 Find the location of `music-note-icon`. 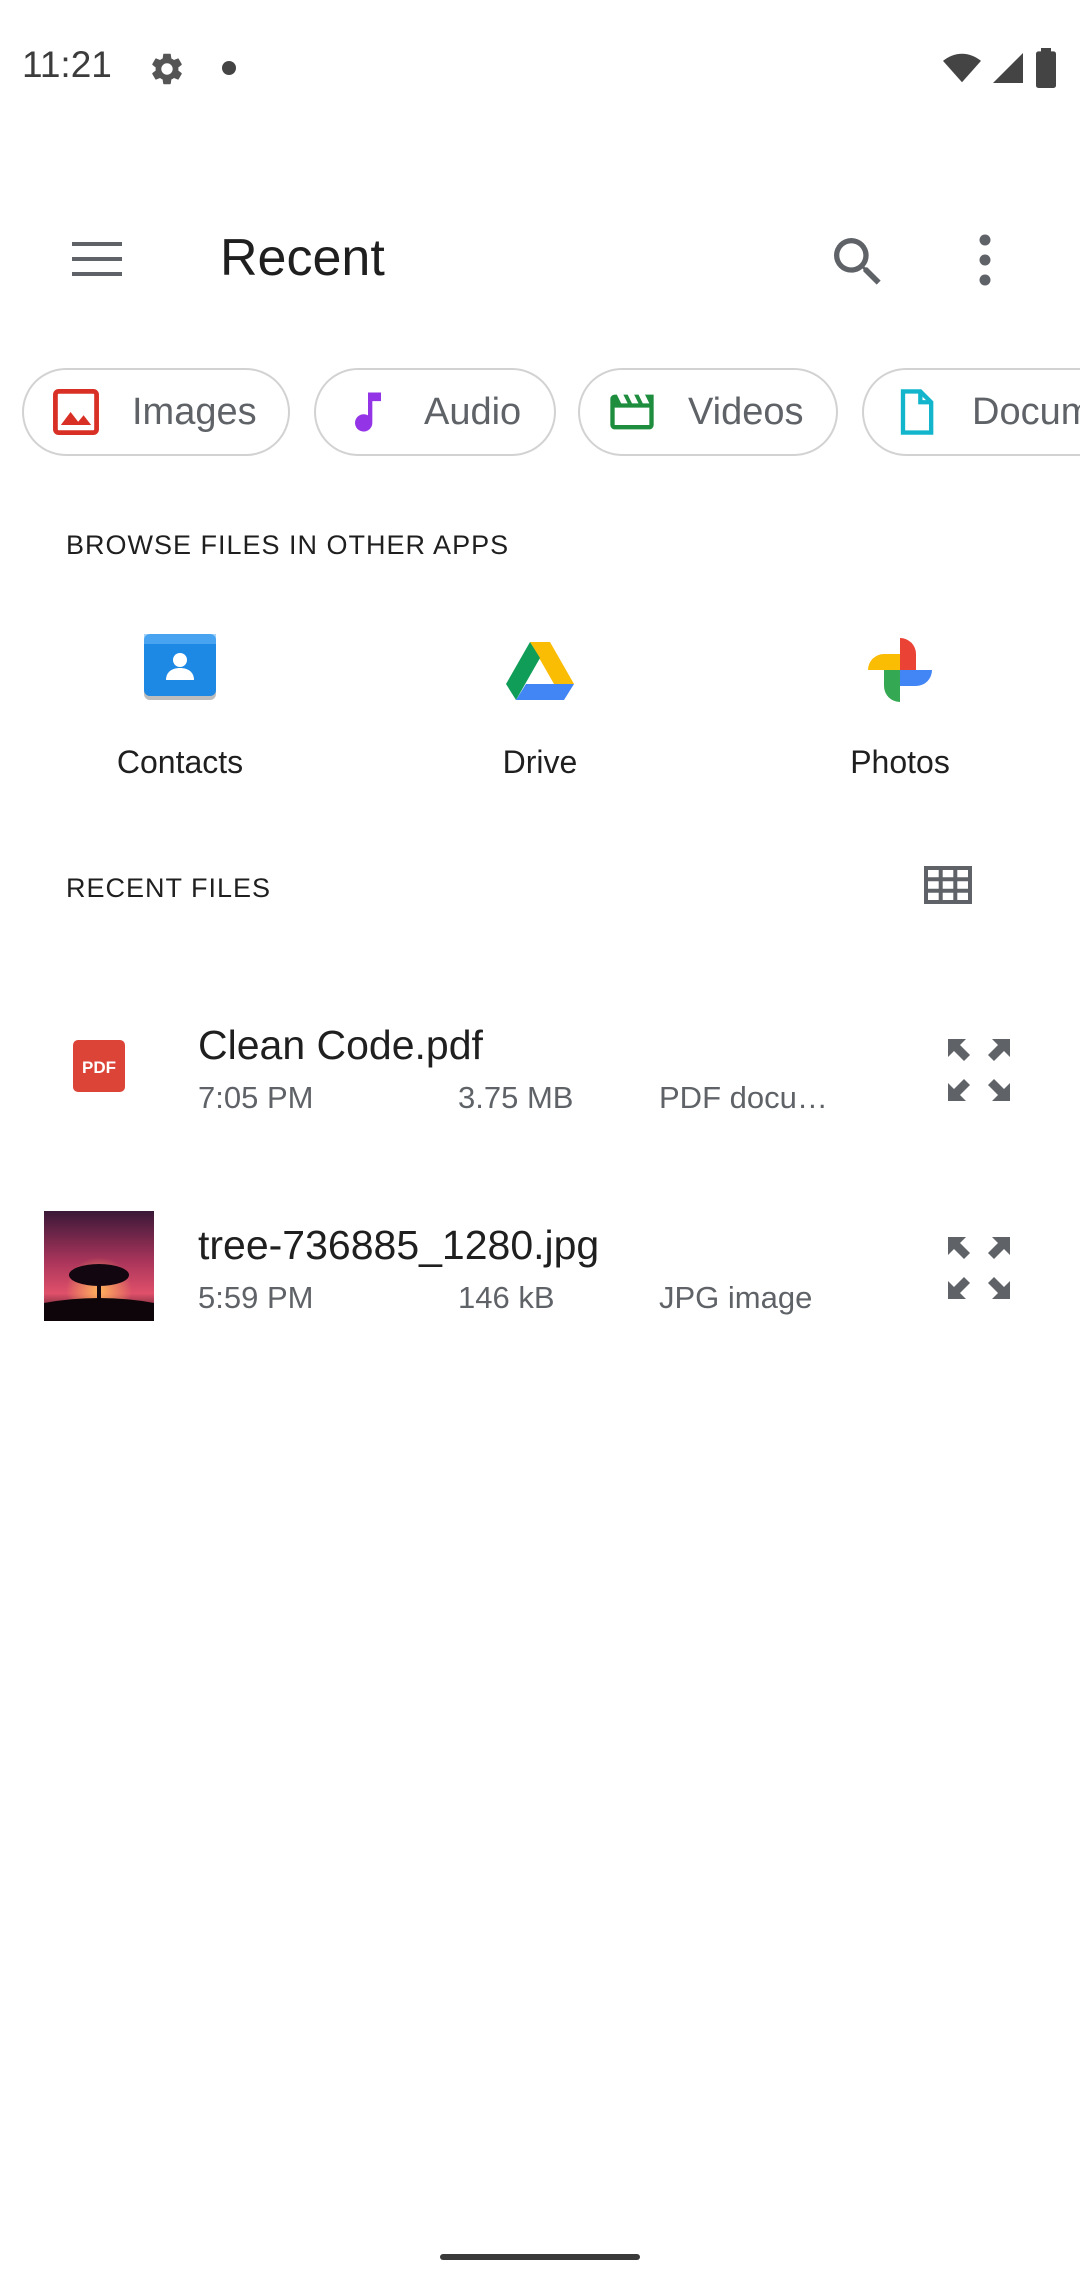

music-note-icon is located at coordinates (368, 412).